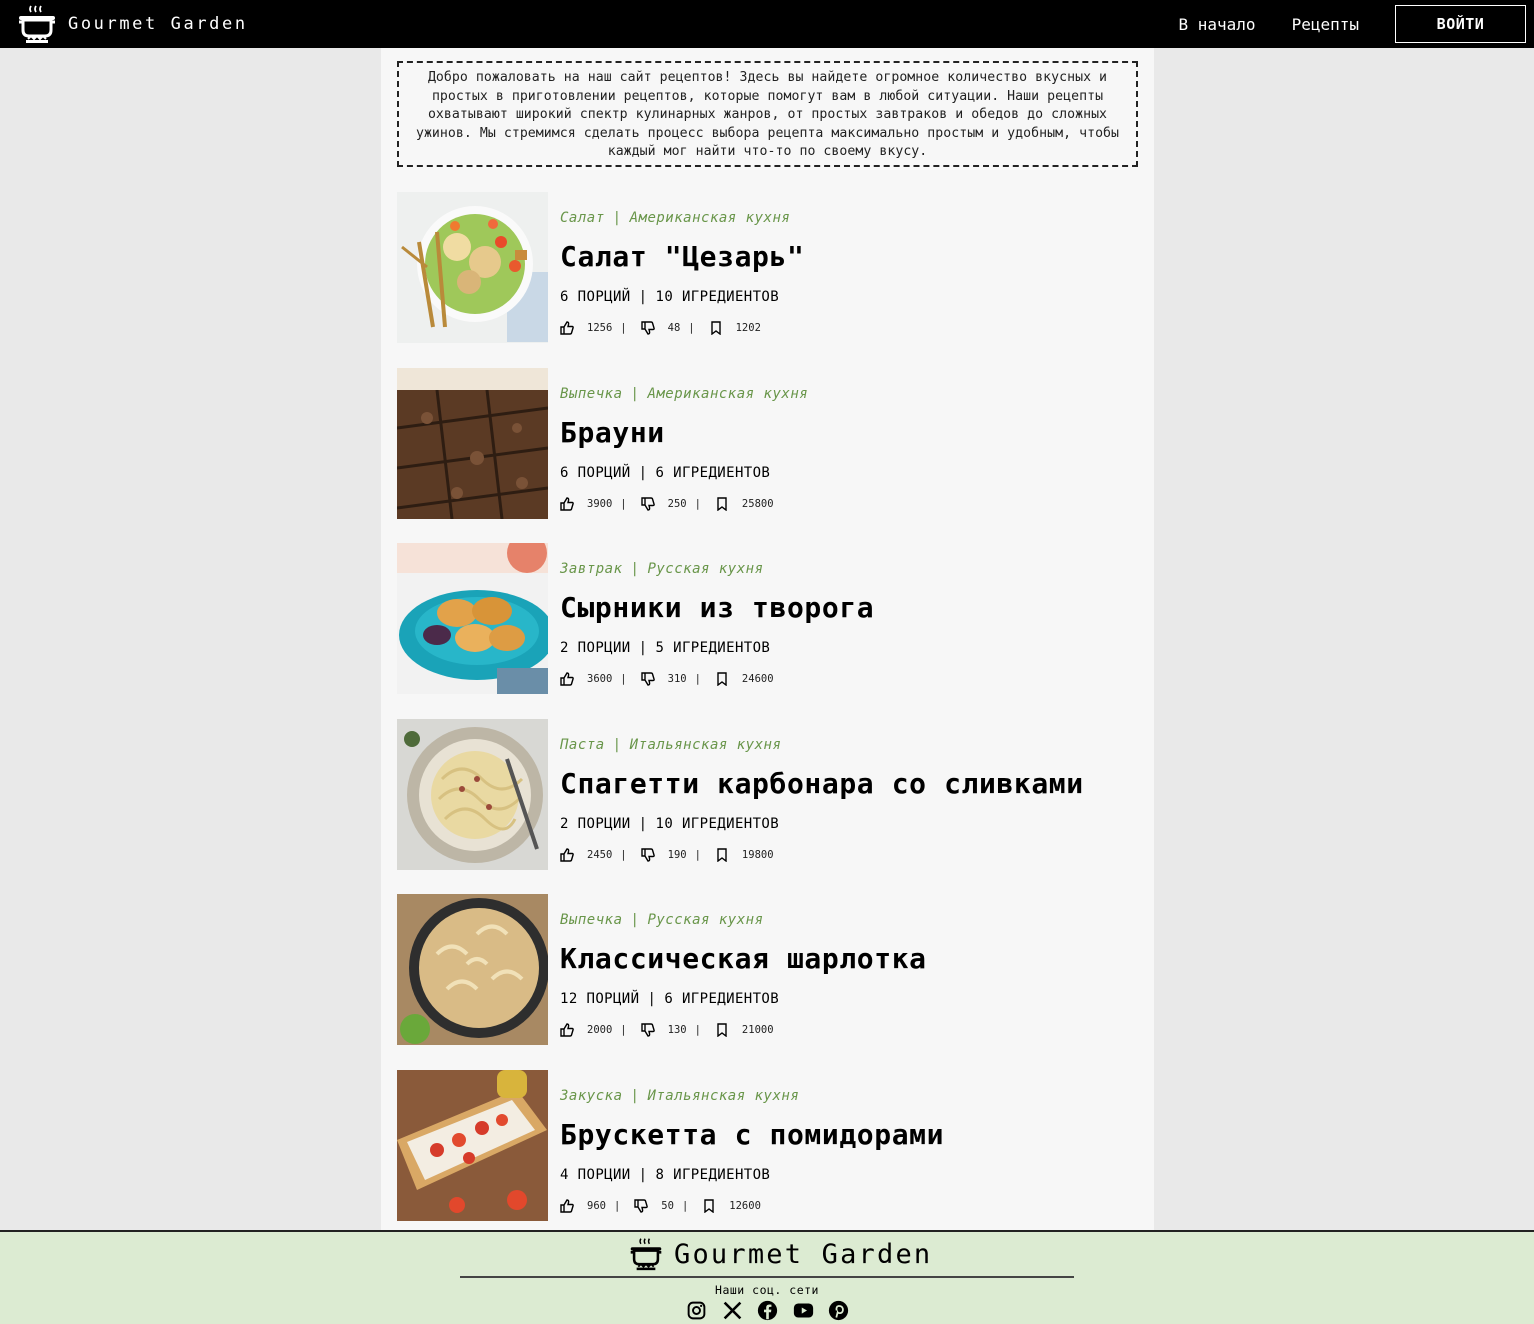 This screenshot has width=1534, height=1324. What do you see at coordinates (780, 1254) in the screenshot?
I see `footer-brand: Gourmet Garden` at bounding box center [780, 1254].